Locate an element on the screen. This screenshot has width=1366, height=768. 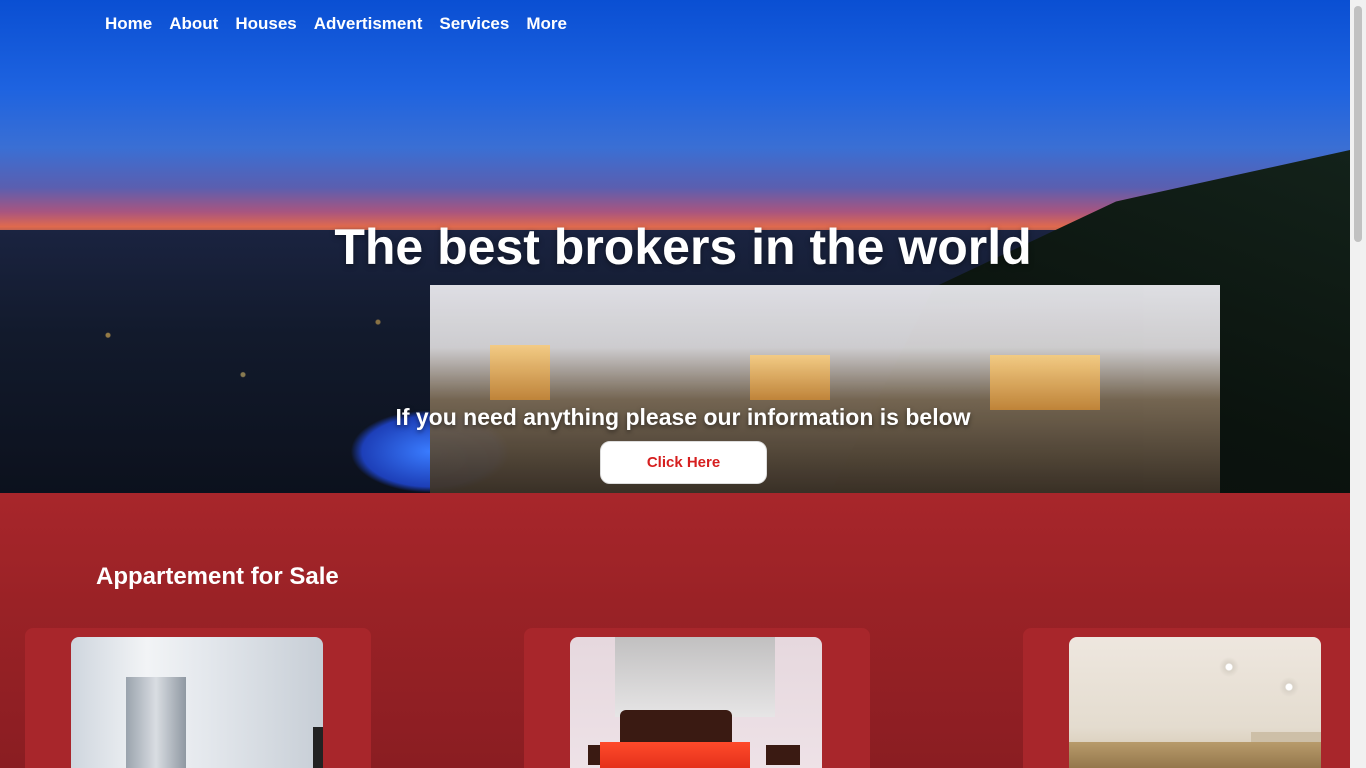
page-scrollbar is located at coordinates (1358, 384).